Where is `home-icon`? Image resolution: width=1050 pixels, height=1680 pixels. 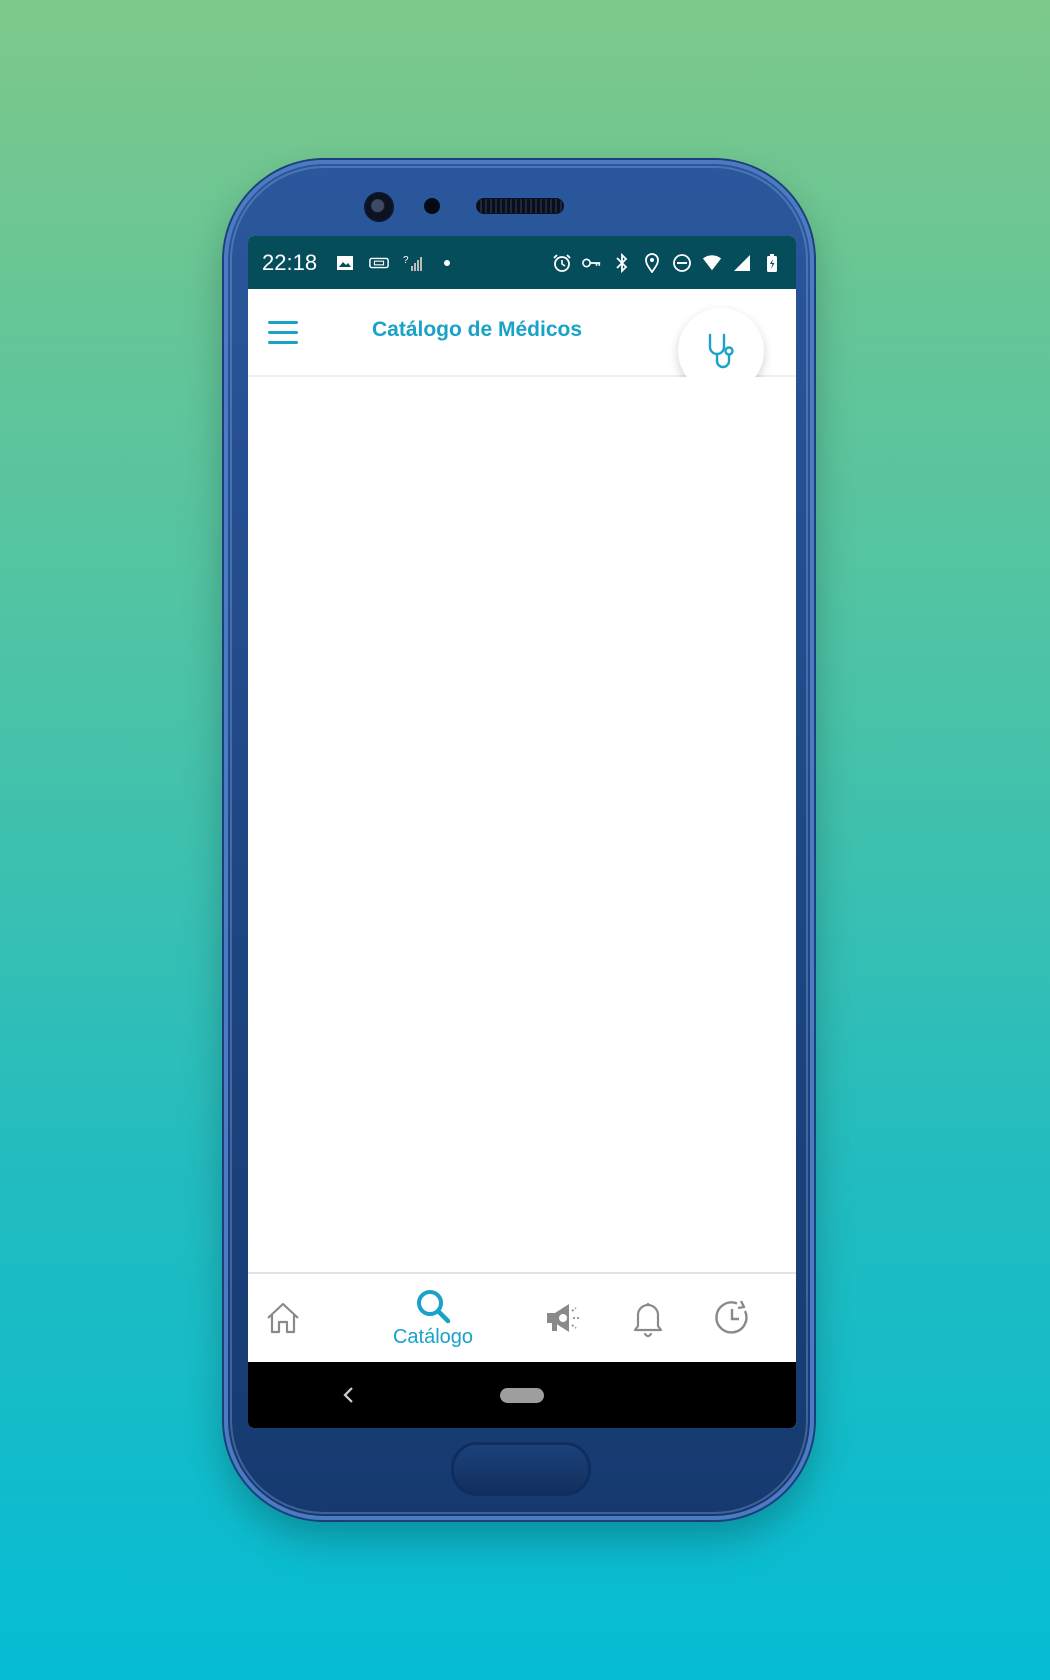 home-icon is located at coordinates (283, 1318).